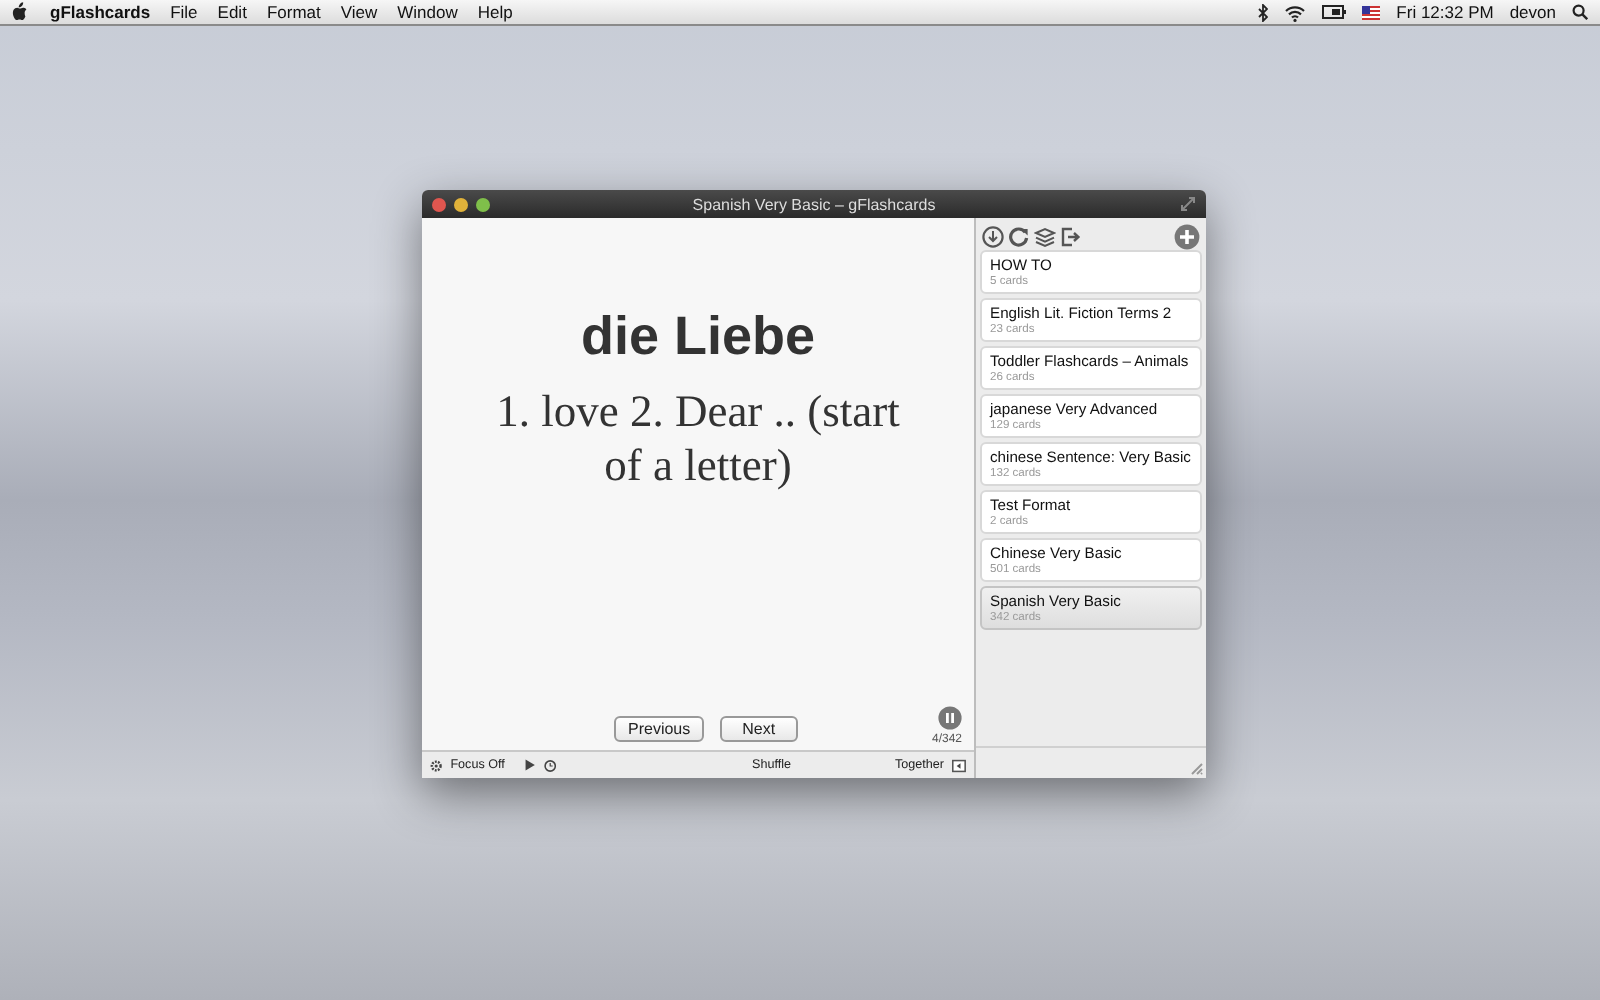  What do you see at coordinates (659, 729) in the screenshot?
I see `previous-button: Previous` at bounding box center [659, 729].